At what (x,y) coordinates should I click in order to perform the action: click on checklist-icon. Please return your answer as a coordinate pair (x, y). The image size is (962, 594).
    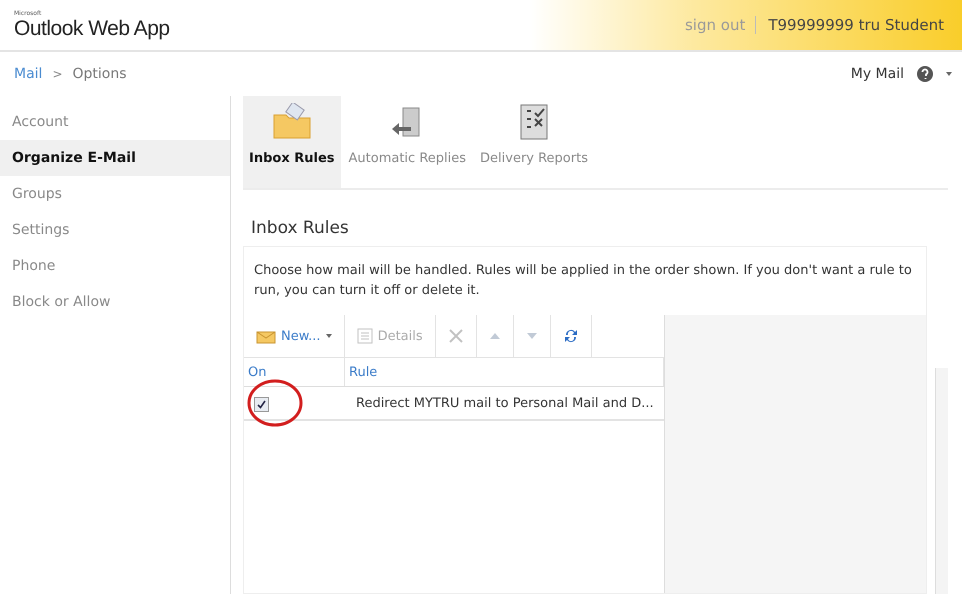
    Looking at the image, I should click on (534, 122).